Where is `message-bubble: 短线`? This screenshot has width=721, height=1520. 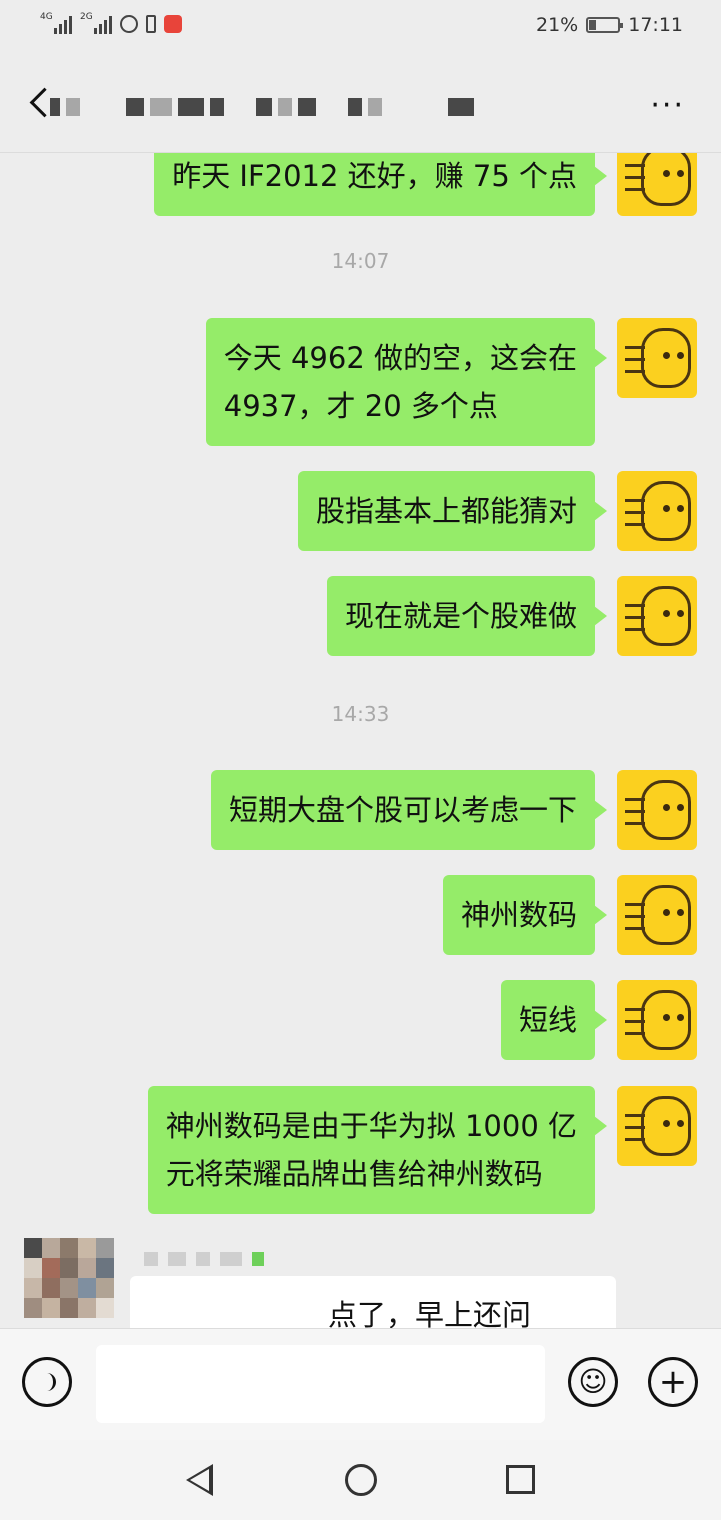 message-bubble: 短线 is located at coordinates (554, 1020).